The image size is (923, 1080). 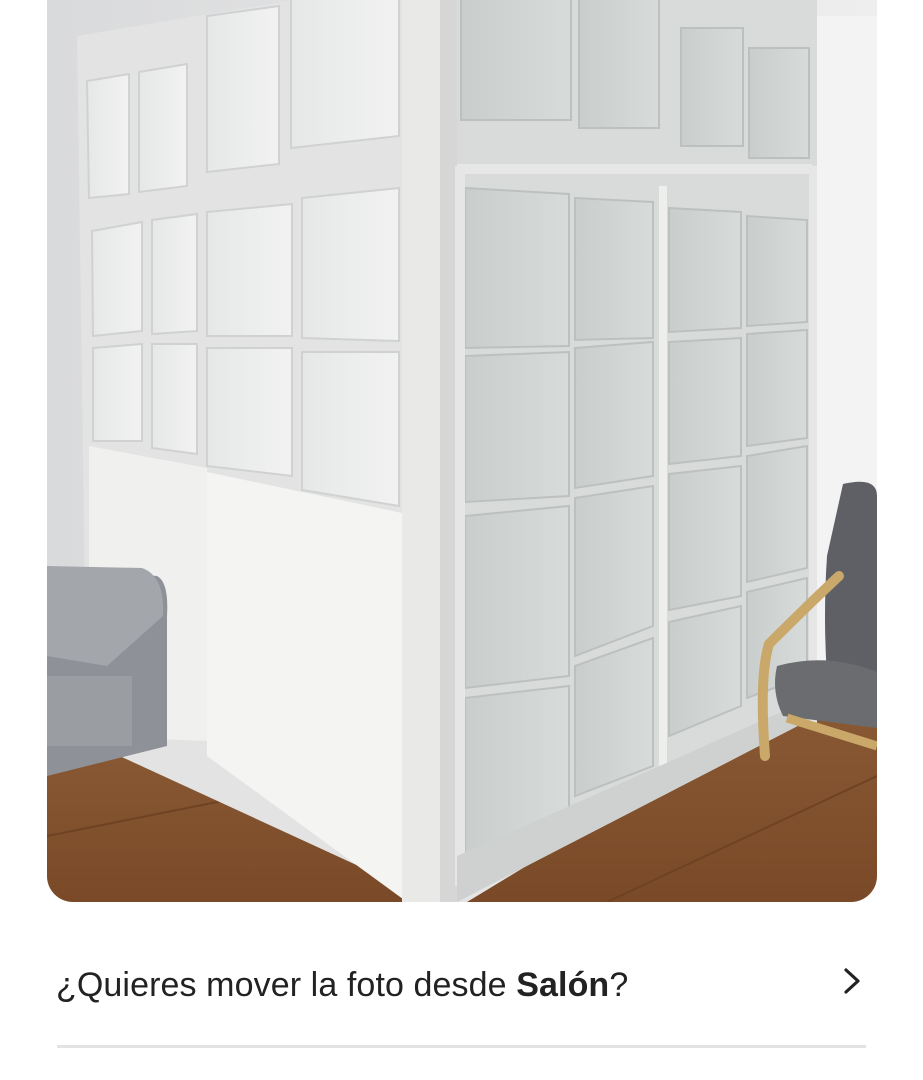 What do you see at coordinates (286, 985) in the screenshot?
I see `prompt-text-before: ¿Quieres mover la foto desde` at bounding box center [286, 985].